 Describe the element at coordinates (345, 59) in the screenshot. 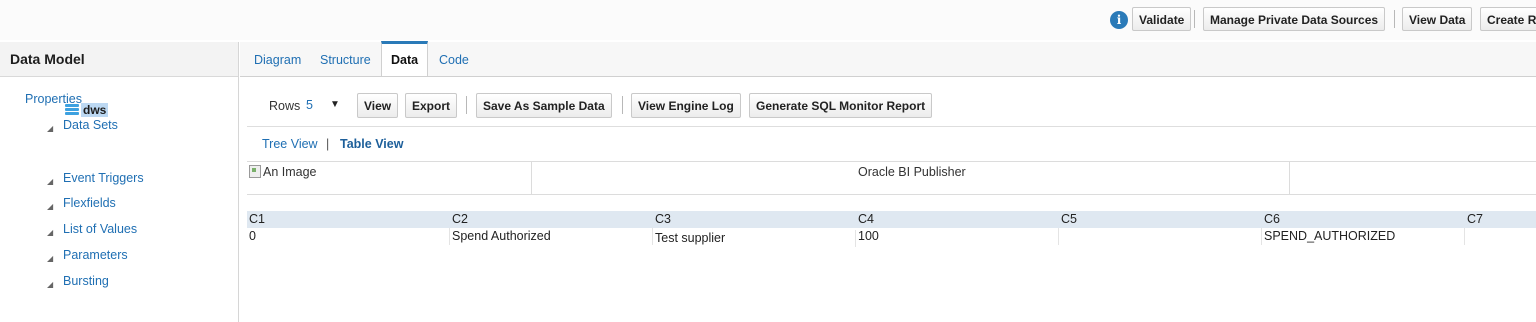

I see `tab-structure: Structure` at that location.